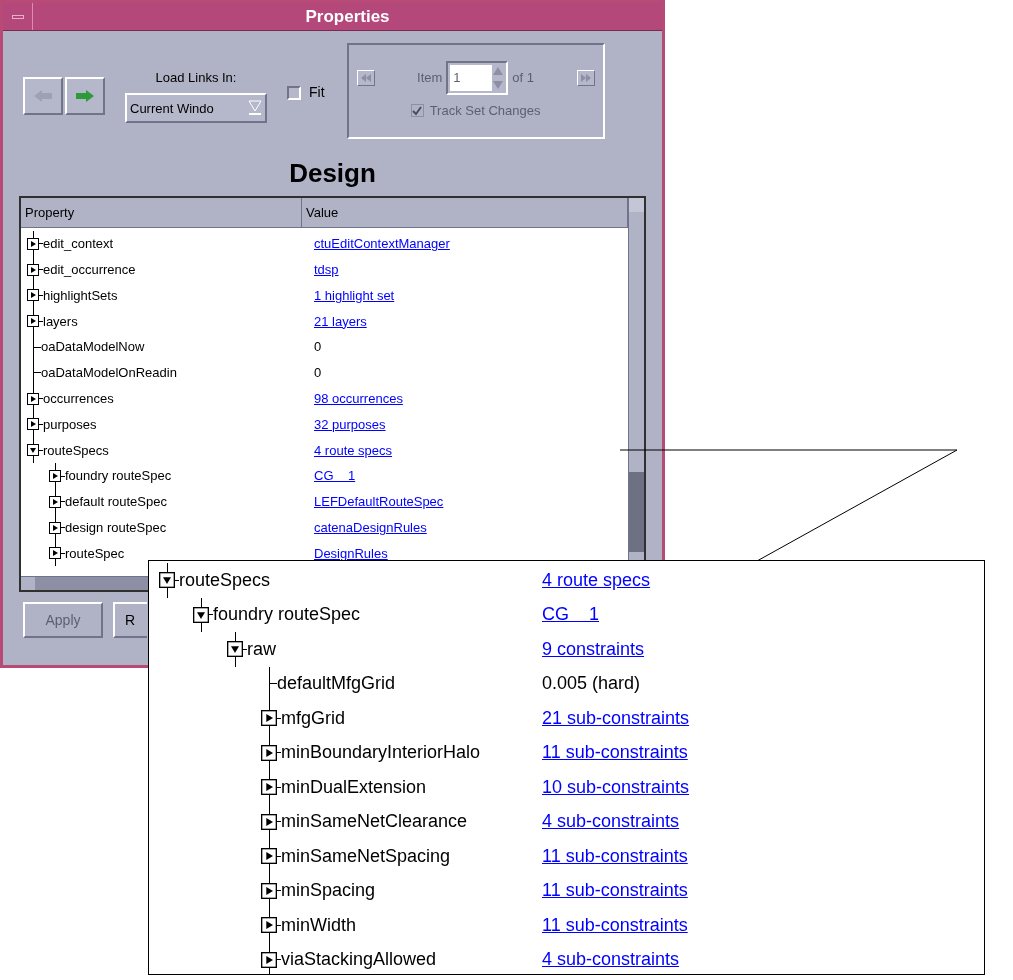 Image resolution: width=1013 pixels, height=980 pixels. What do you see at coordinates (593, 649) in the screenshot?
I see `value-link: 9 constraints` at bounding box center [593, 649].